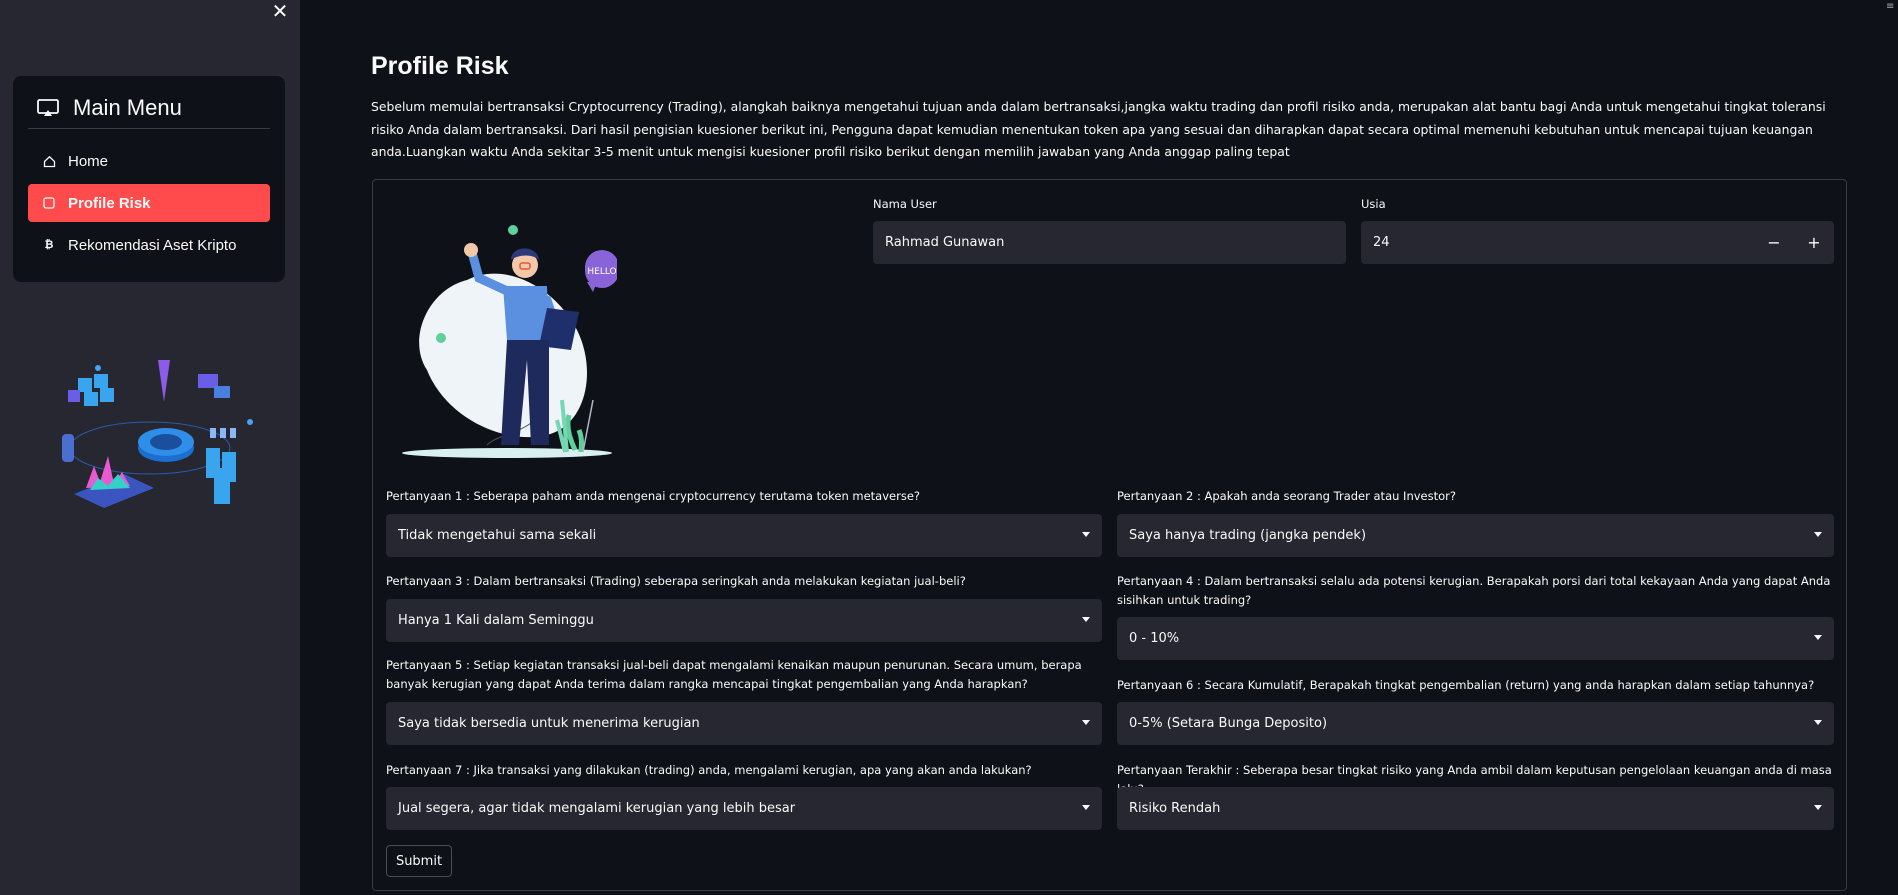 The width and height of the screenshot is (1898, 895). I want to click on question-1-select: Tidak mengetahui sama sekali, so click(744, 535).